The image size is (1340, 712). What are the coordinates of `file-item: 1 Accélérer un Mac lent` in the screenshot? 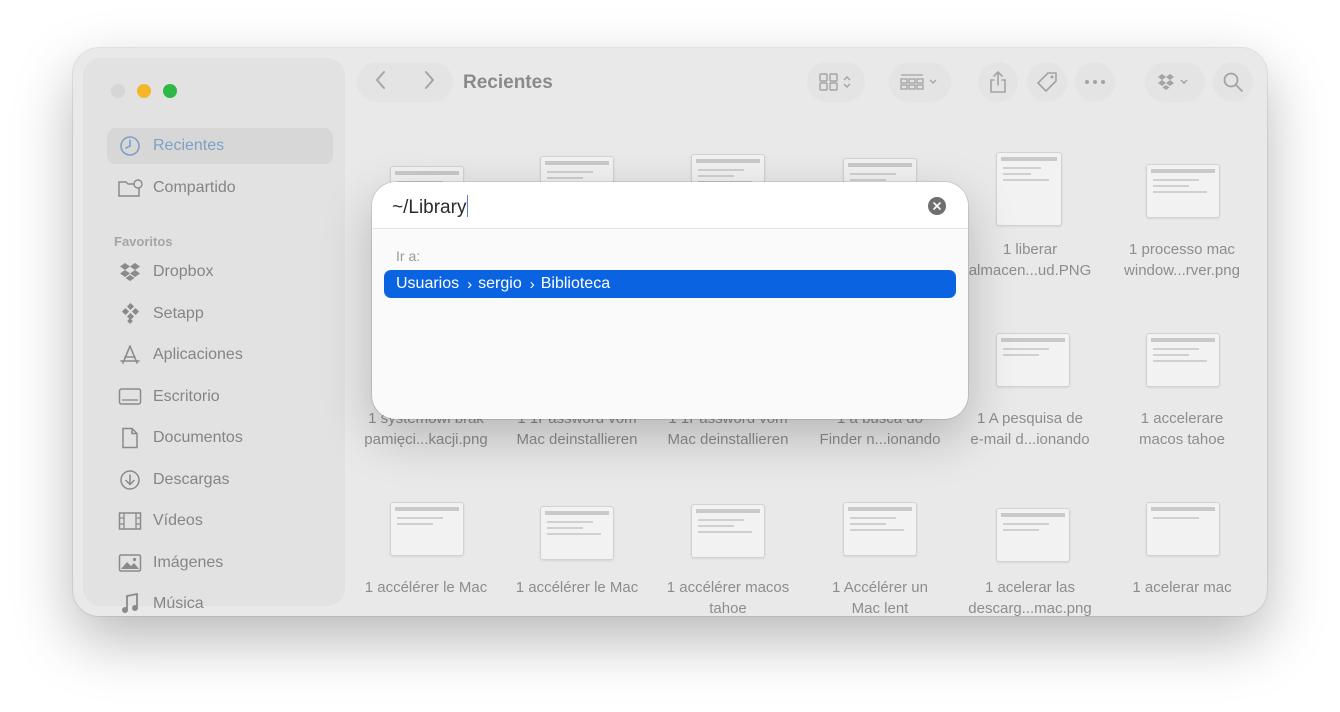 It's located at (880, 596).